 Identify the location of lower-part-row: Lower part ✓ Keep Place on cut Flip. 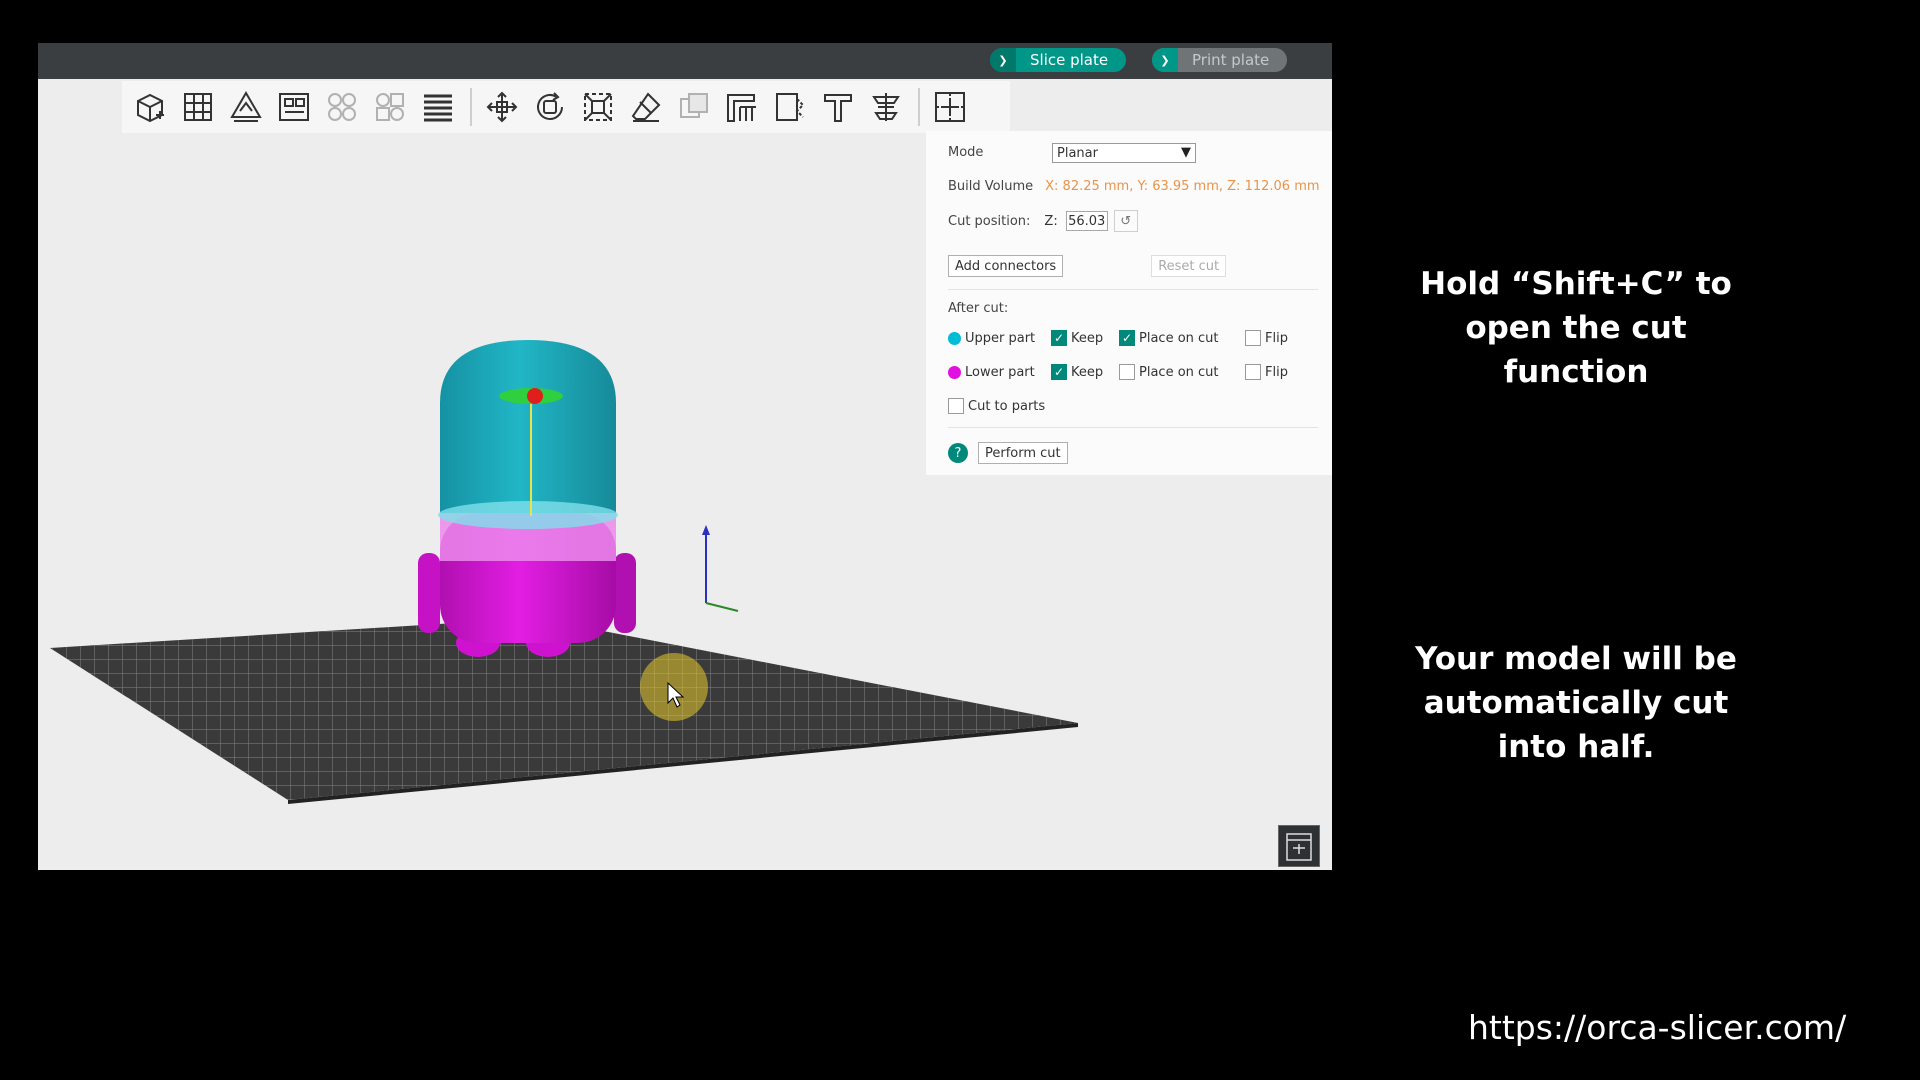
(1118, 372).